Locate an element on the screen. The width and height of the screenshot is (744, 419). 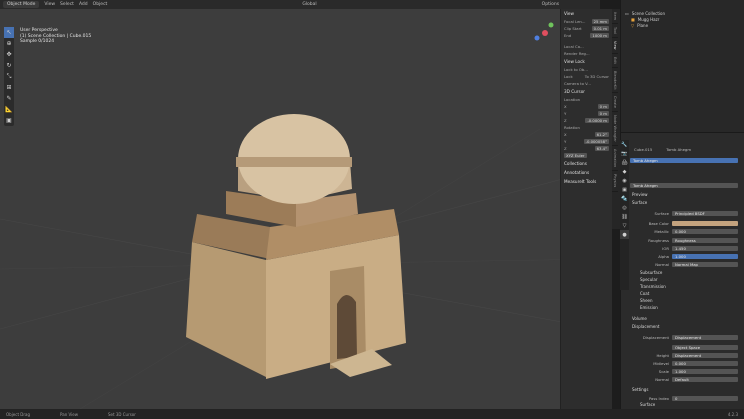
view-lock-header: View Lock is located at coordinates (586, 61).